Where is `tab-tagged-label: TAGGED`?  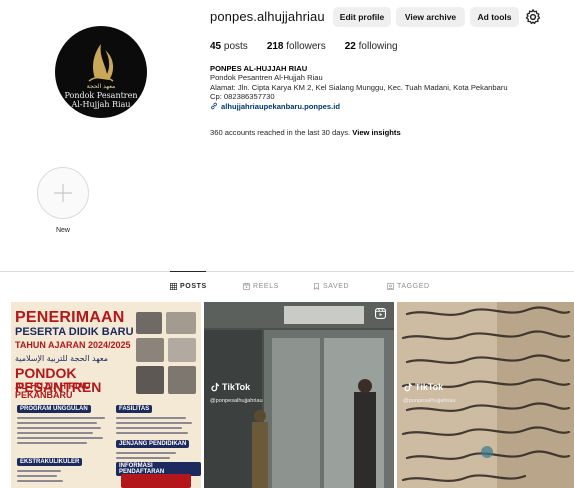 tab-tagged-label: TAGGED is located at coordinates (413, 286).